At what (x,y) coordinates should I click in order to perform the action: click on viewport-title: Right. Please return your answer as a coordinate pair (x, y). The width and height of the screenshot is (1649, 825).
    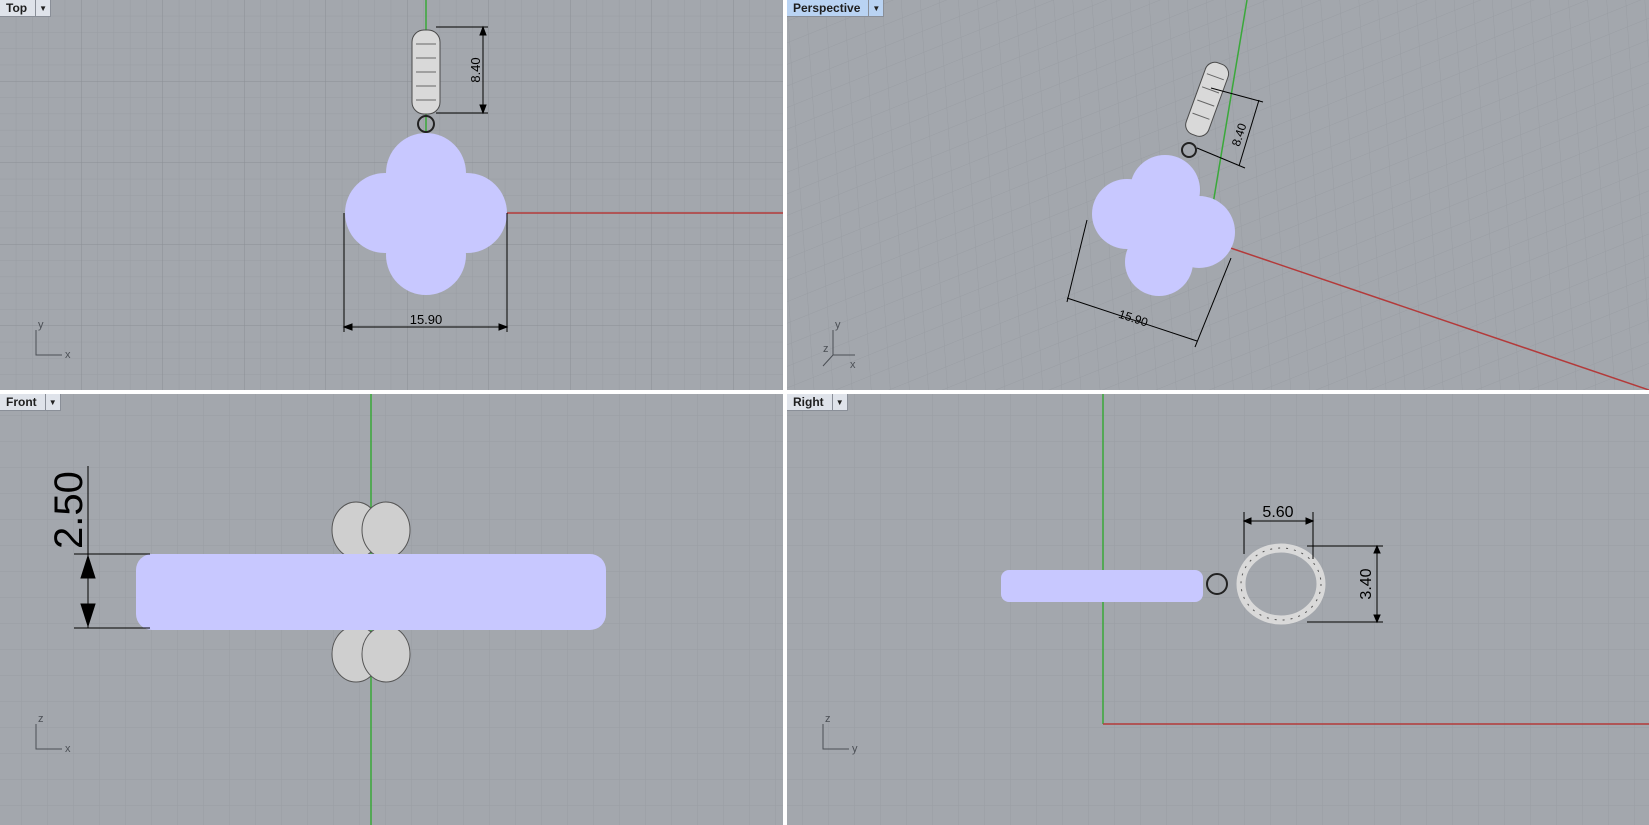
    Looking at the image, I should click on (808, 402).